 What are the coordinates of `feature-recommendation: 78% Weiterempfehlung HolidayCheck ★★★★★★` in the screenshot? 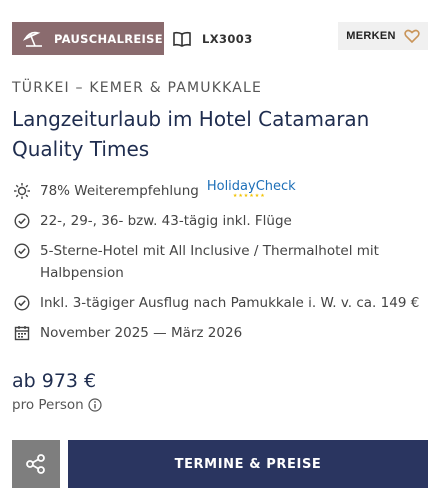 It's located at (221, 191).